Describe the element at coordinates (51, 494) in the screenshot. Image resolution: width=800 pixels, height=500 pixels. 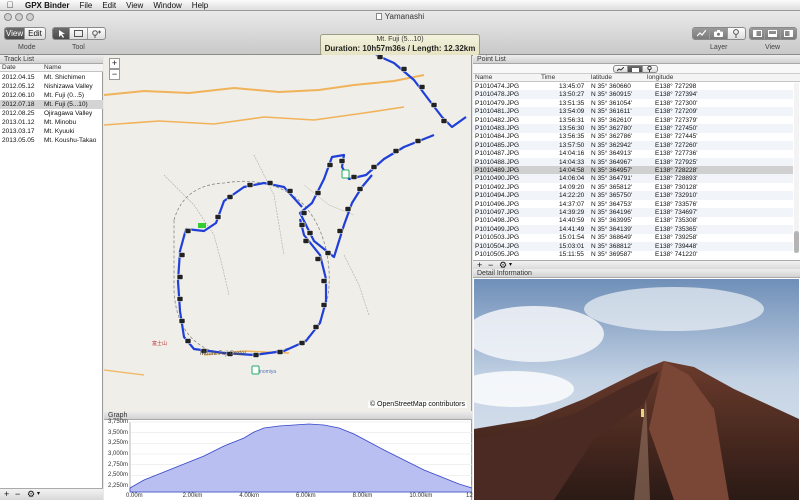
I see `track-list-bottom-bar: + − ⚙ ▾` at that location.